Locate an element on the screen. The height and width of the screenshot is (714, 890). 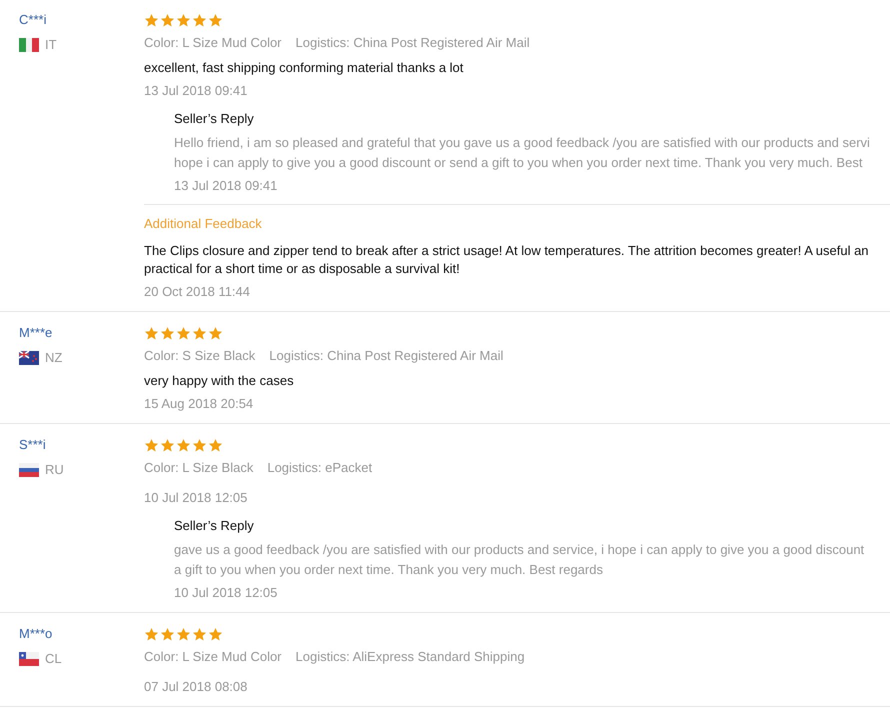
reply-text: Hello friend, i am so pleased and grateful that you gave us a good feedback /you are satisfied with our products and servi hope i can apply to give you a good discount or send a gift to you when you order next time. Thank you very much. Best is located at coordinates (522, 153).